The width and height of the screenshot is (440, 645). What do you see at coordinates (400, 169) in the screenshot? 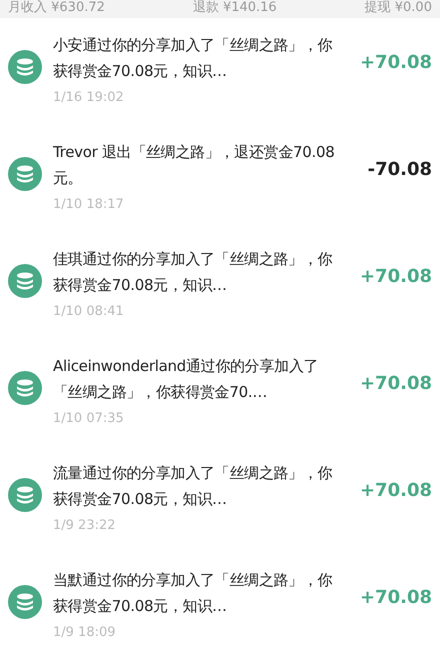
I see `record-amount: -70.08` at bounding box center [400, 169].